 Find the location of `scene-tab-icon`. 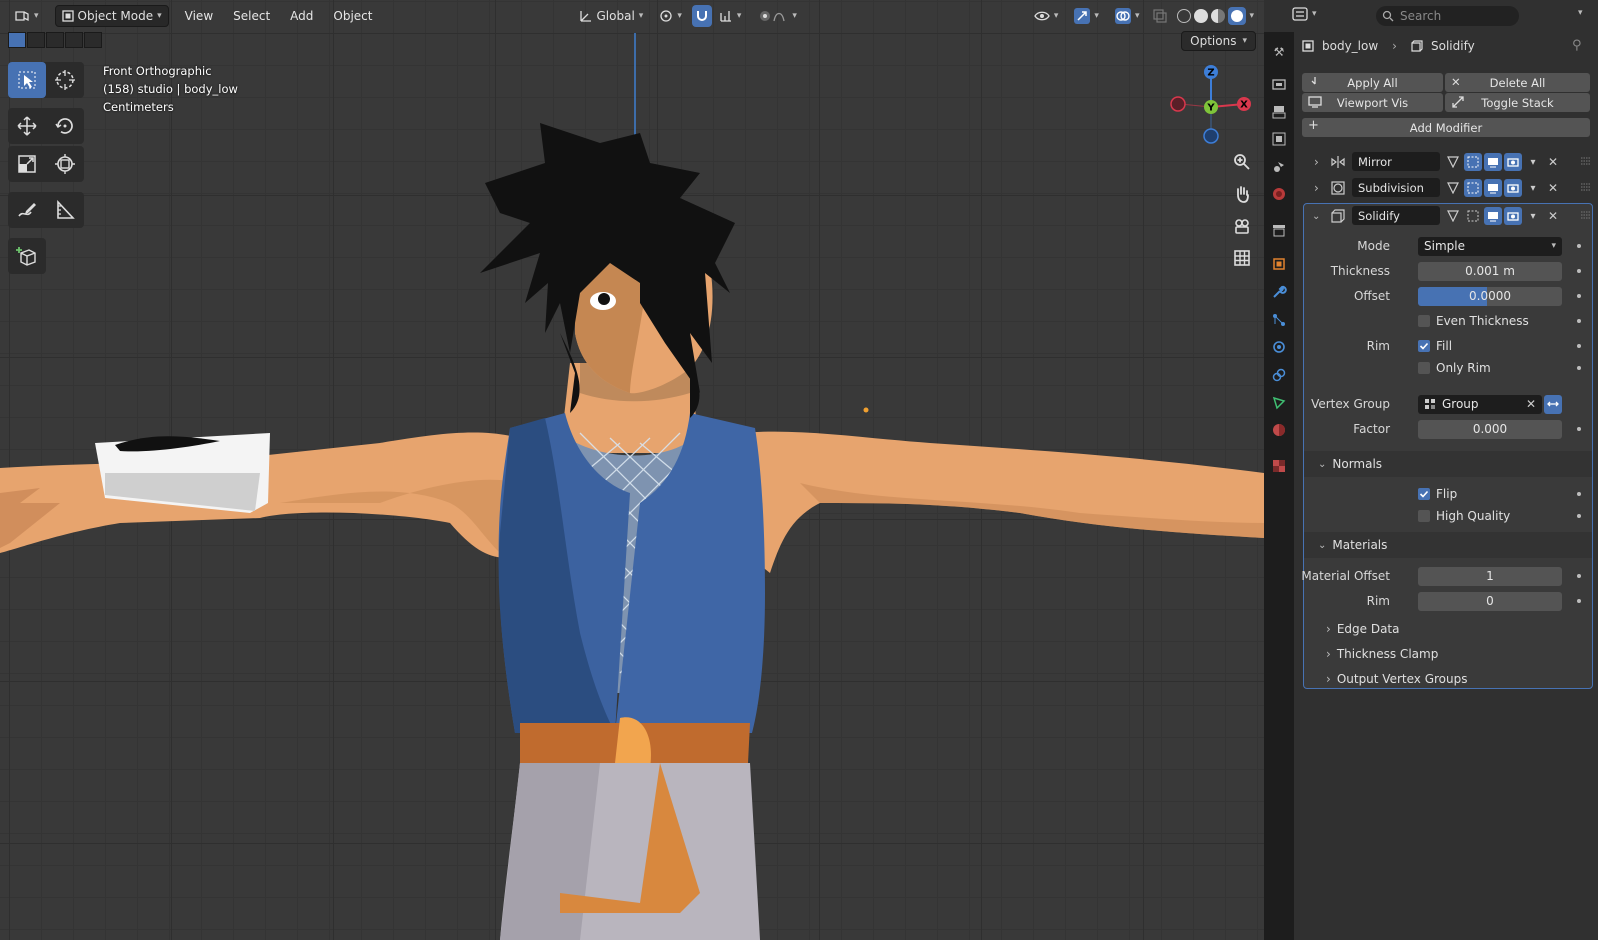

scene-tab-icon is located at coordinates (1279, 167).